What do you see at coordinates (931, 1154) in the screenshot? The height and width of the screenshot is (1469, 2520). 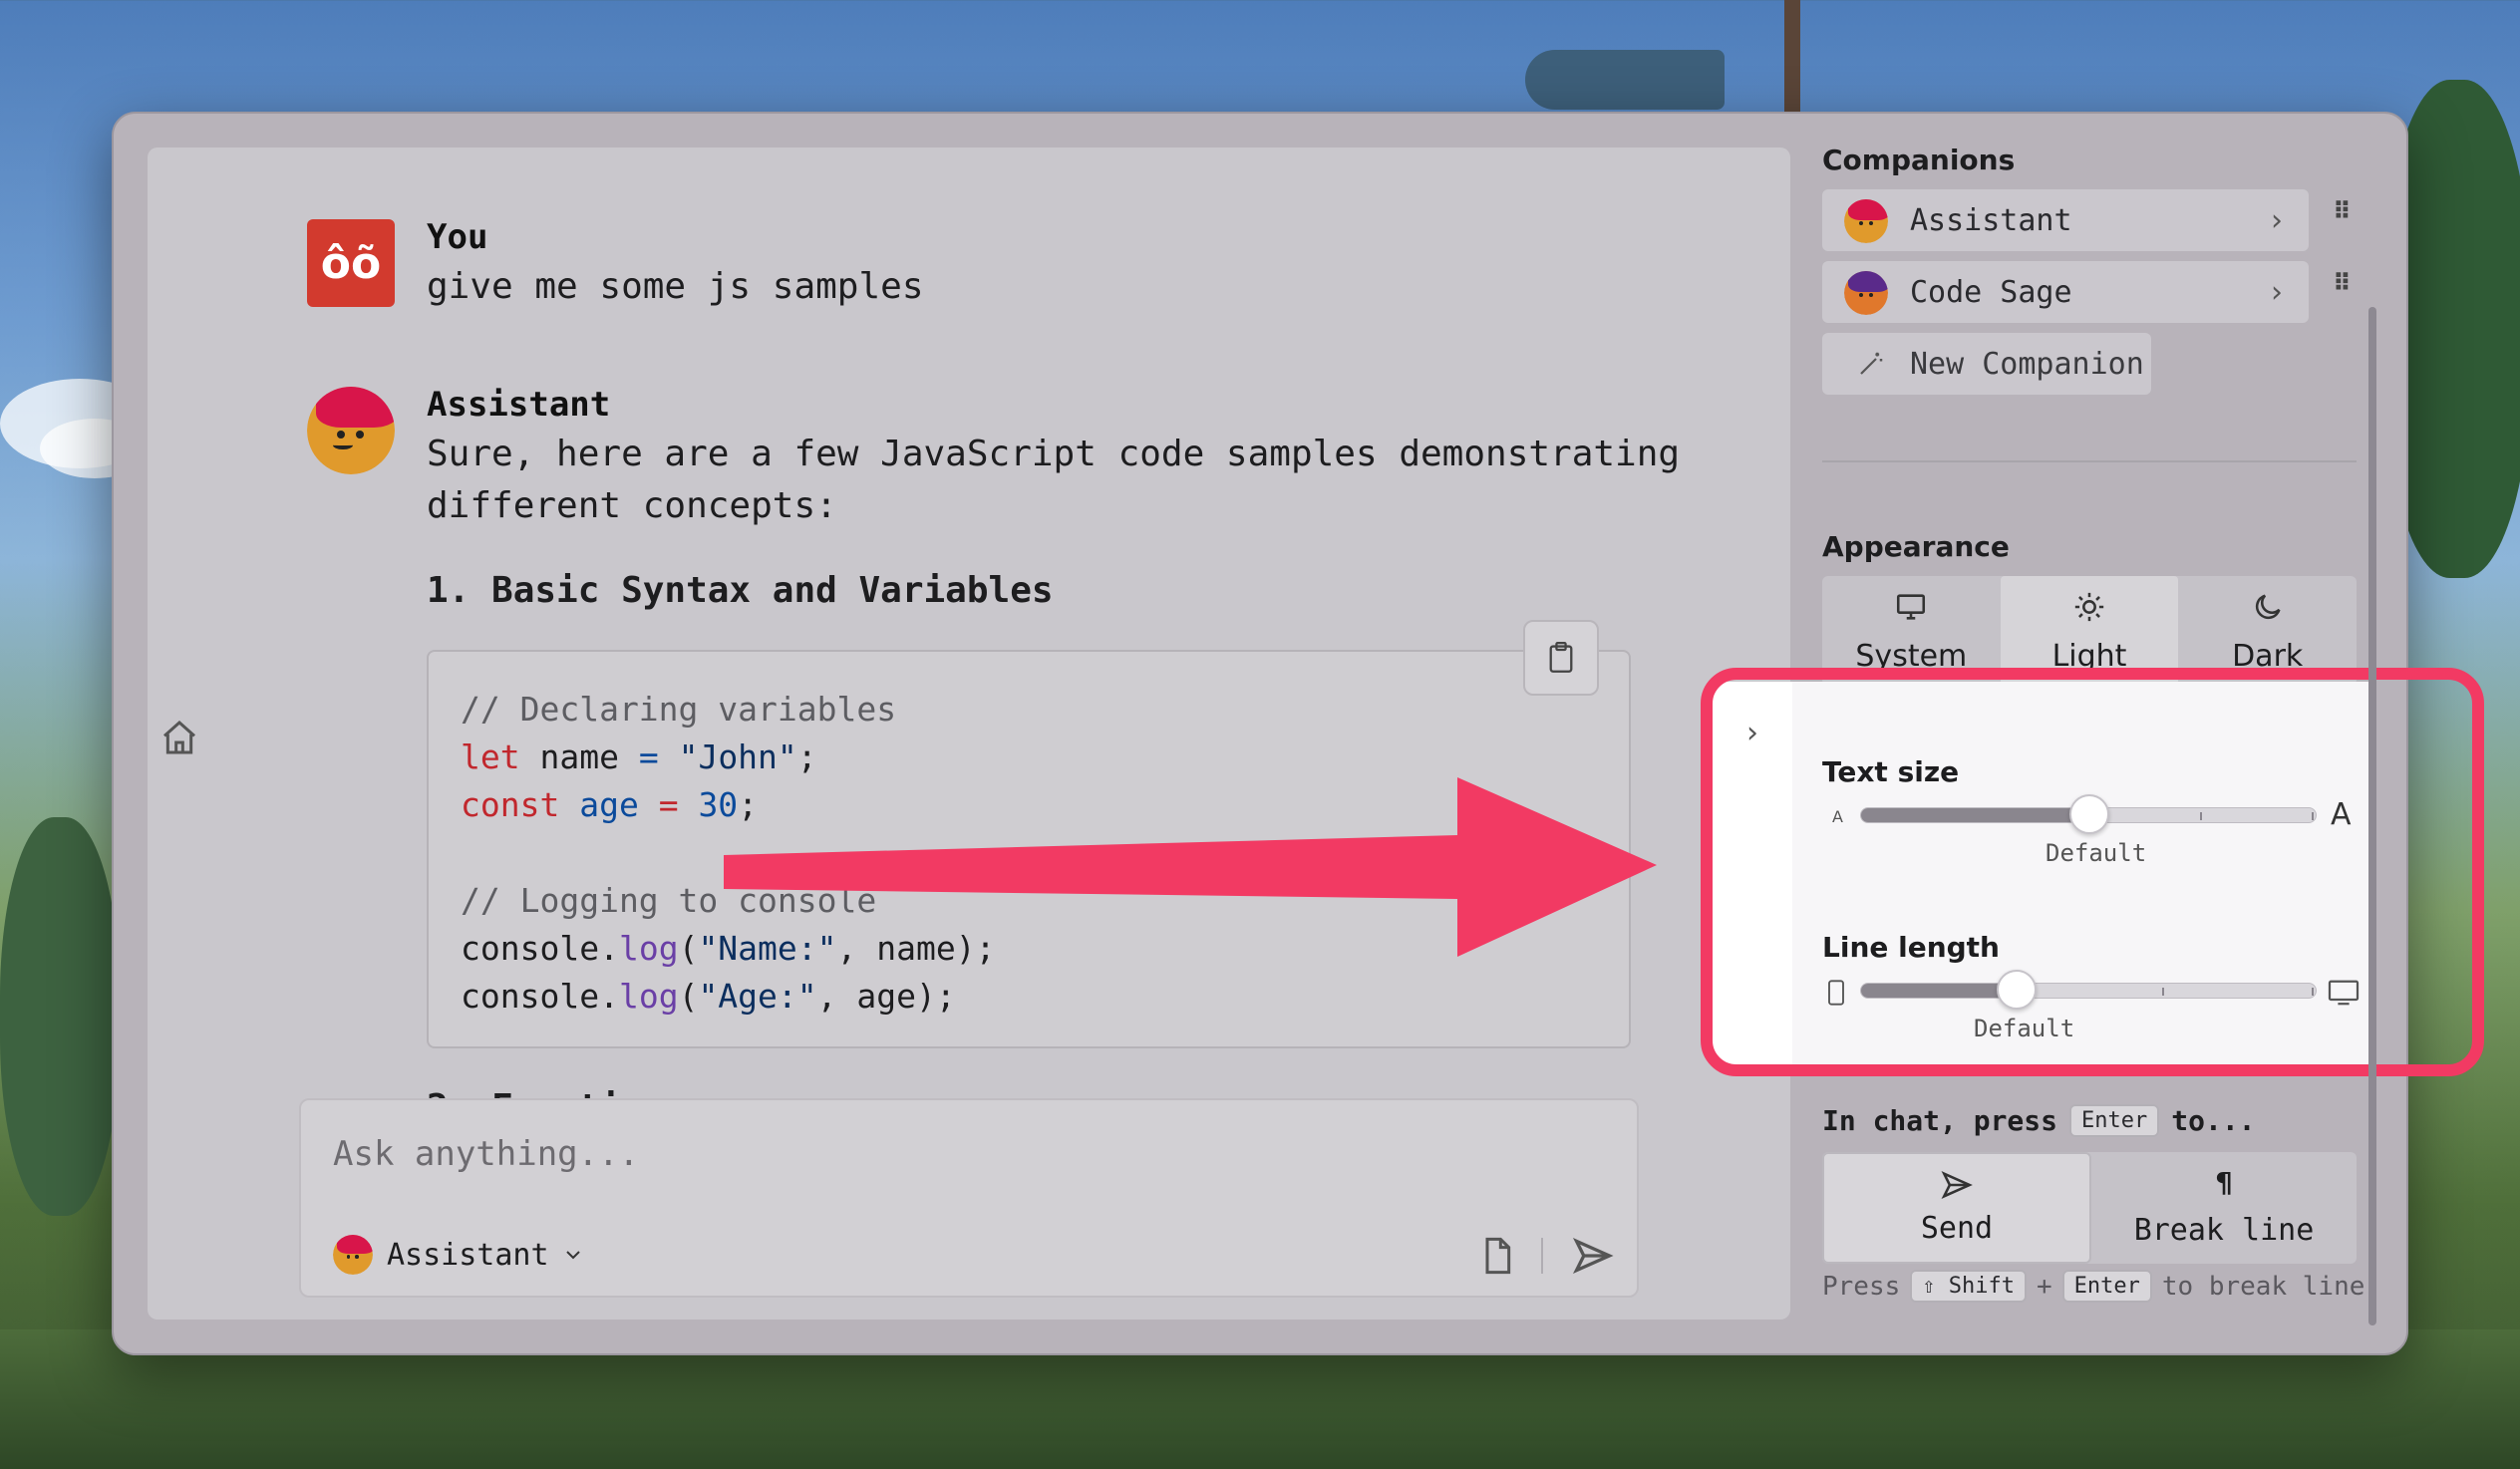 I see `chat-input` at bounding box center [931, 1154].